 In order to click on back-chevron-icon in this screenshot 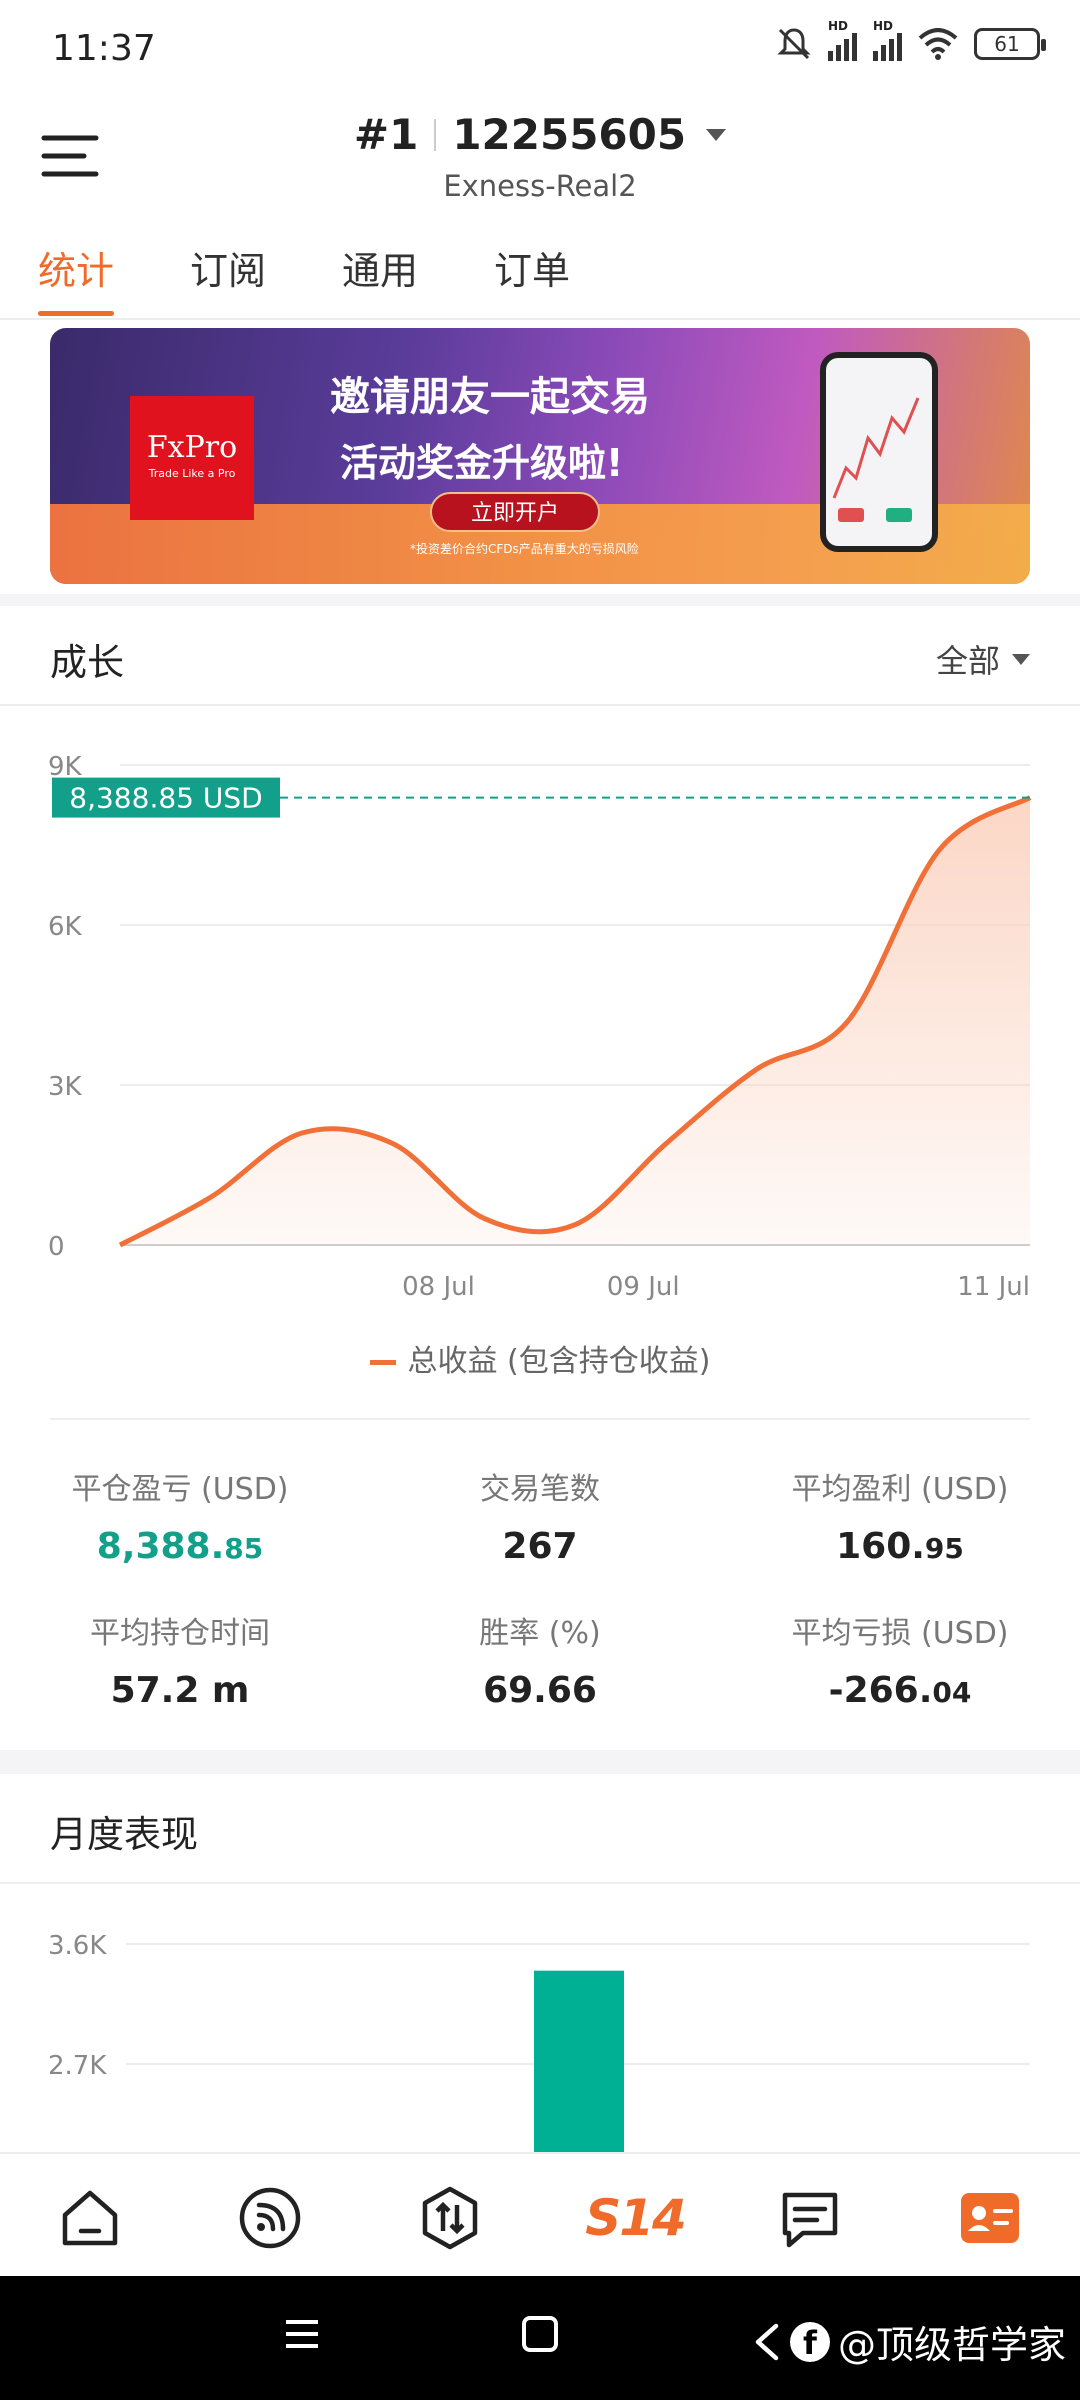, I will do `click(766, 2342)`.